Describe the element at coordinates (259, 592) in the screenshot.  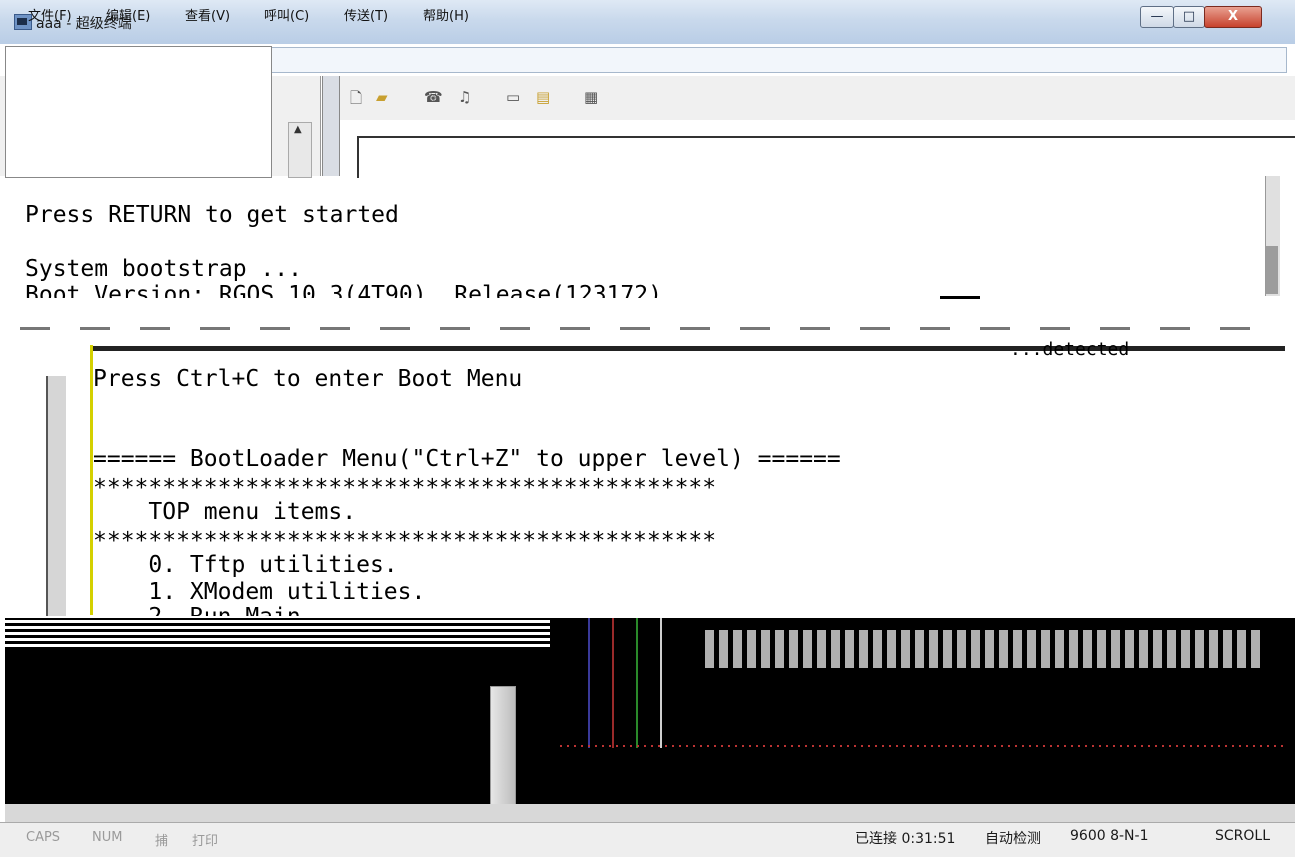
I see `terminal-line: 1. XModem utilities.` at that location.